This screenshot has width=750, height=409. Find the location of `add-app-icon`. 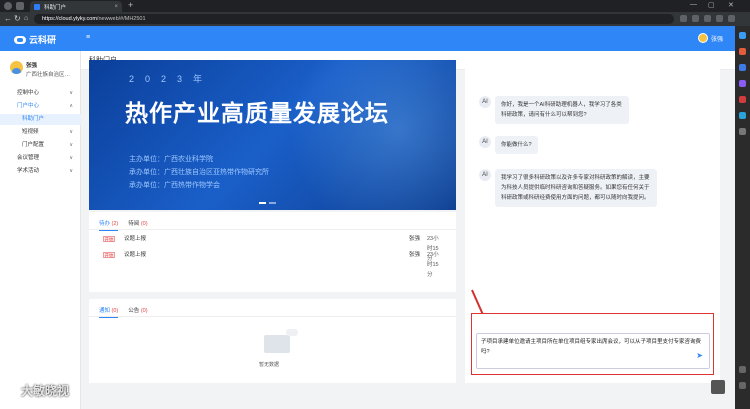

add-app-icon is located at coordinates (742, 131).